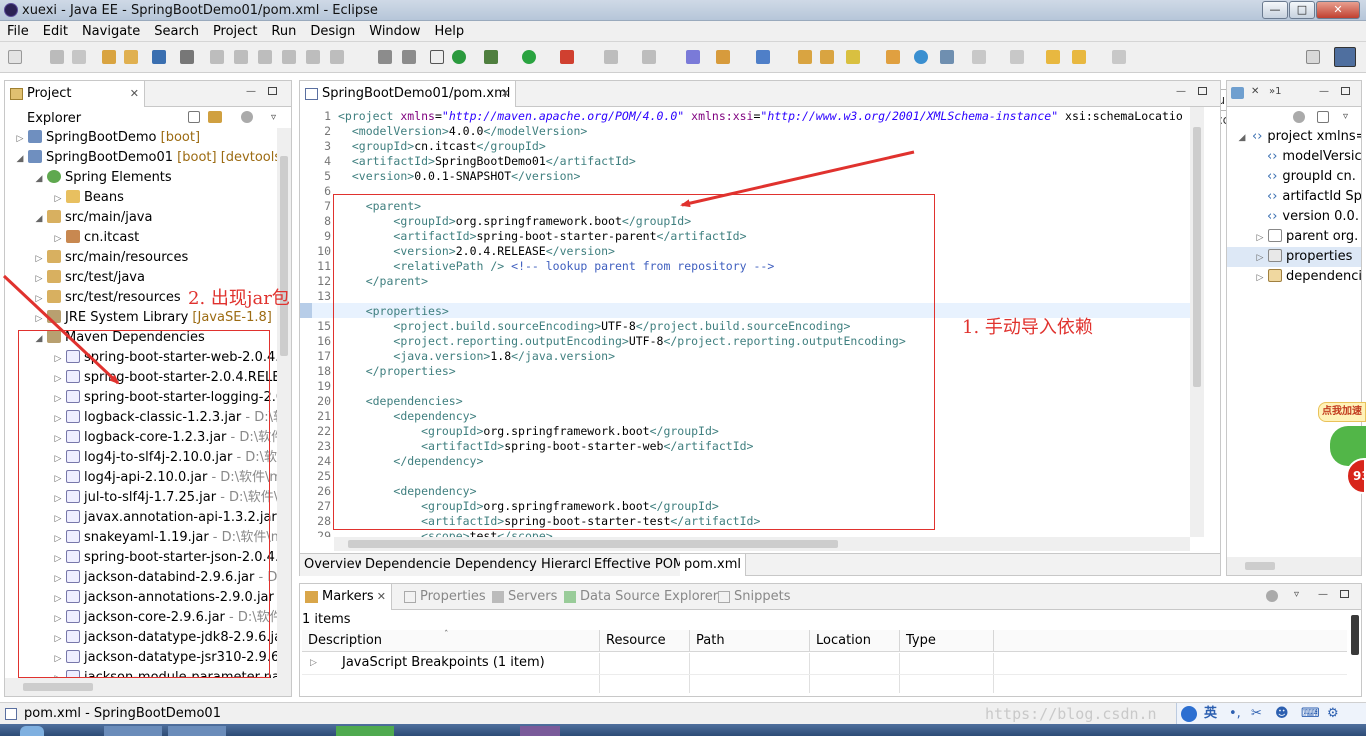  I want to click on ime-language: 英, so click(1210, 714).